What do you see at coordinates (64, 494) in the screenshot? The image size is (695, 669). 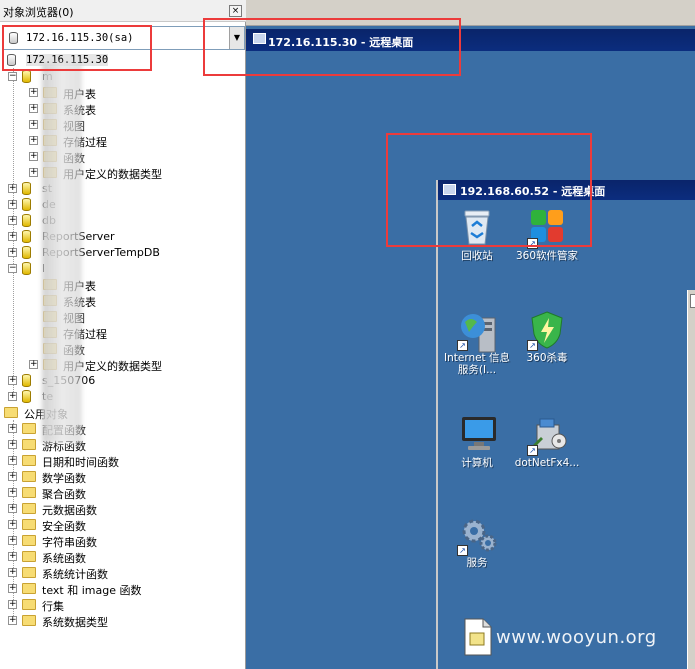 I see `tree-node-label: 聚合函数` at bounding box center [64, 494].